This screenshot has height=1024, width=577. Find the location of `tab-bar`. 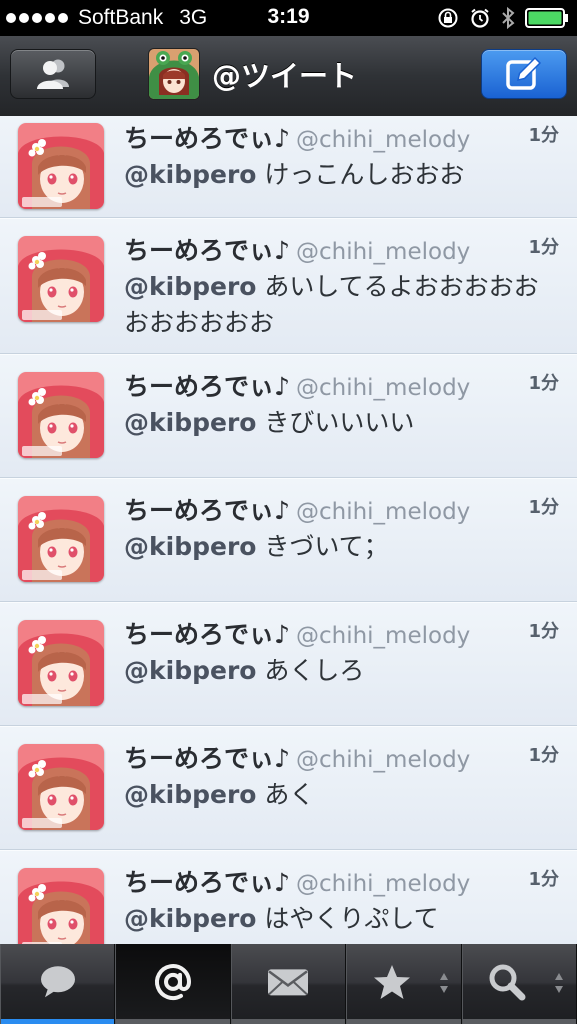

tab-bar is located at coordinates (288, 984).